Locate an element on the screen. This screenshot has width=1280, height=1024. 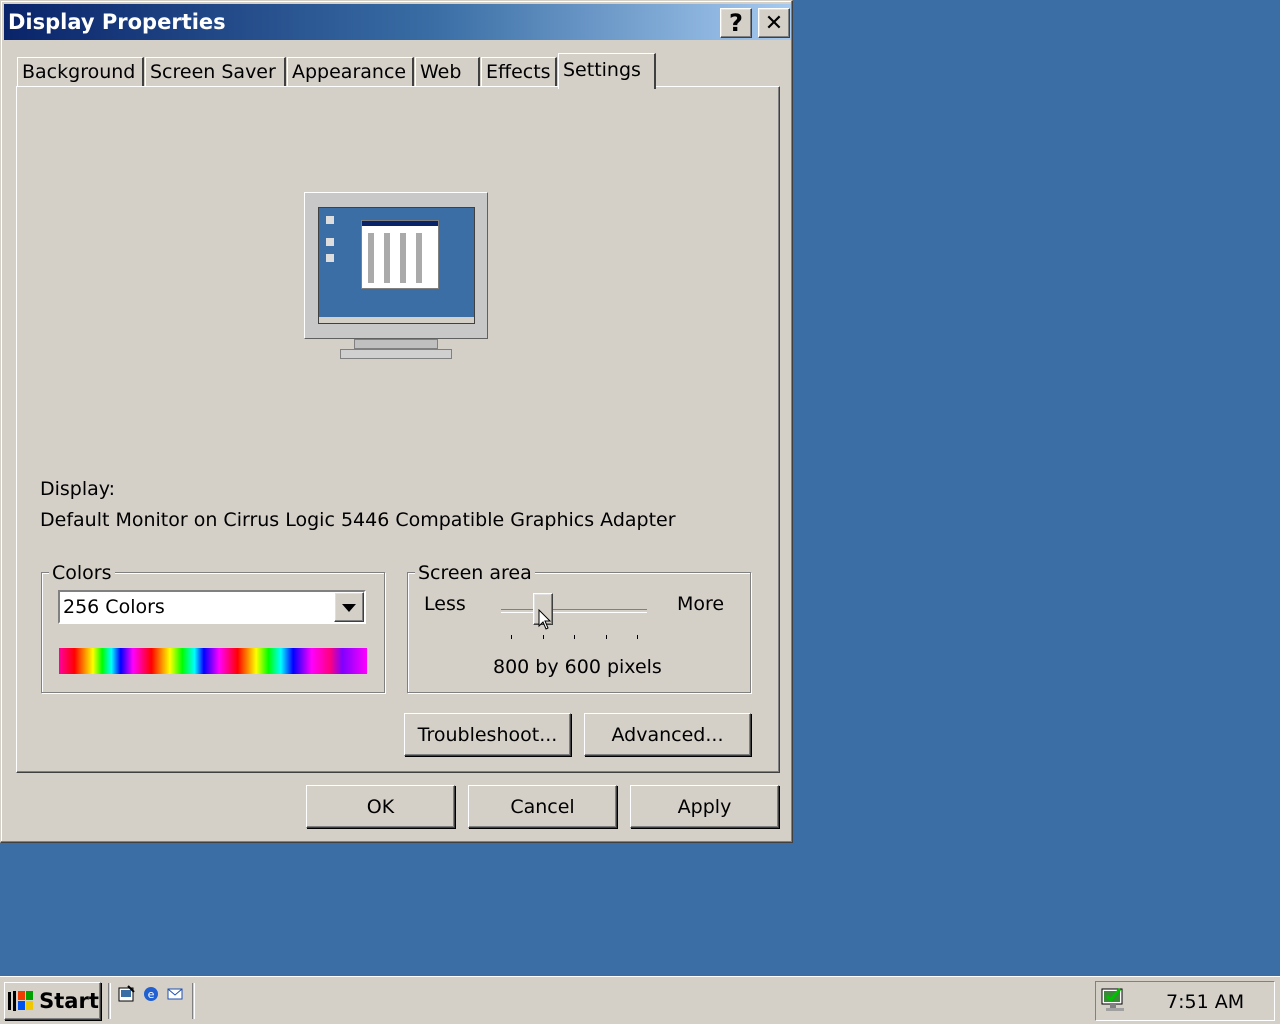
start-label: Start is located at coordinates (69, 1001).